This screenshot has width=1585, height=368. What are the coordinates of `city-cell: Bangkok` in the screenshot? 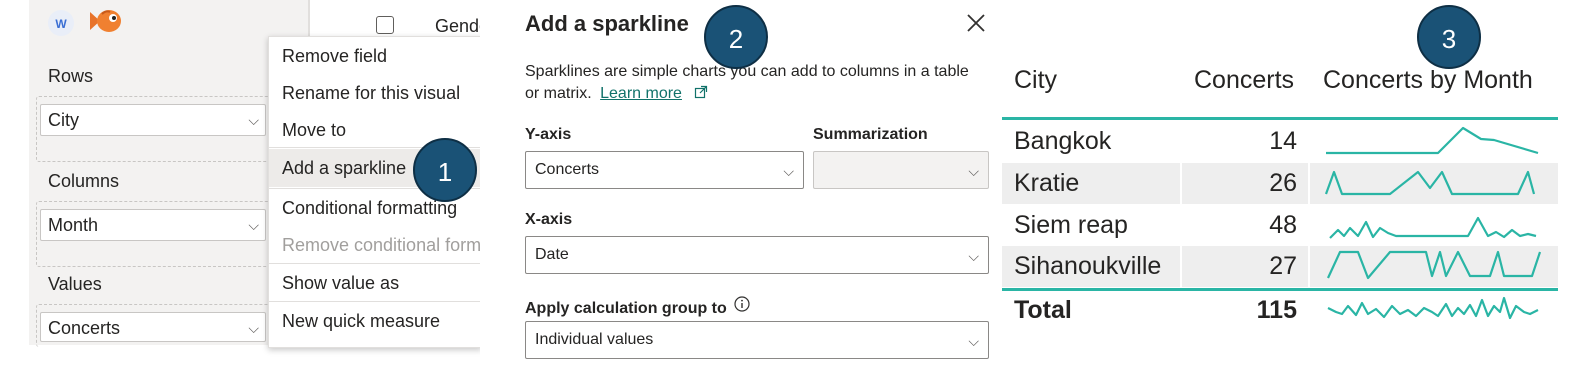 It's located at (1063, 141).